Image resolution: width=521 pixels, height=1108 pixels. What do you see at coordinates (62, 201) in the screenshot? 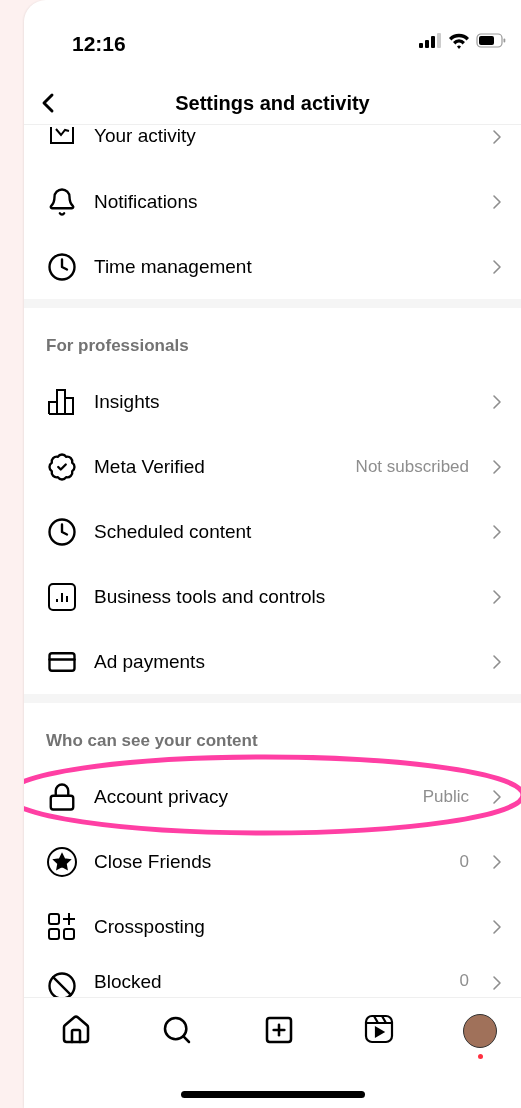
I see `bell-icon` at bounding box center [62, 201].